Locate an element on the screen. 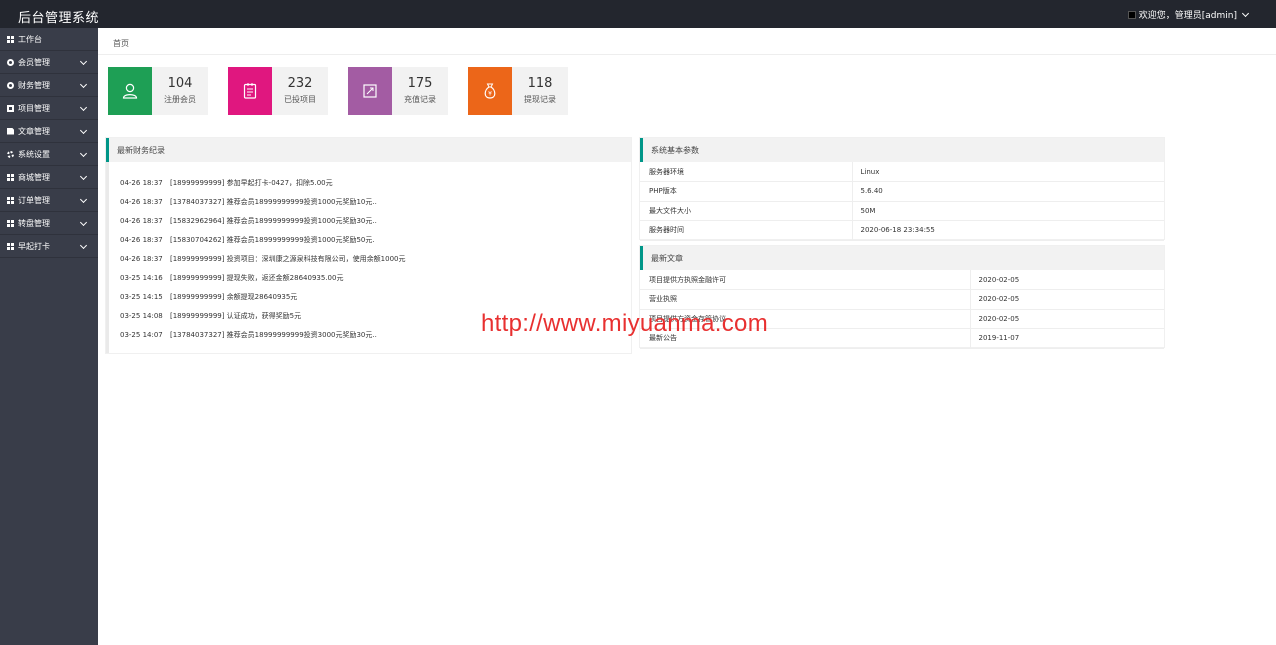 This screenshot has width=1276, height=645. sidebar-item-orders: 订单管理 is located at coordinates (49, 200).